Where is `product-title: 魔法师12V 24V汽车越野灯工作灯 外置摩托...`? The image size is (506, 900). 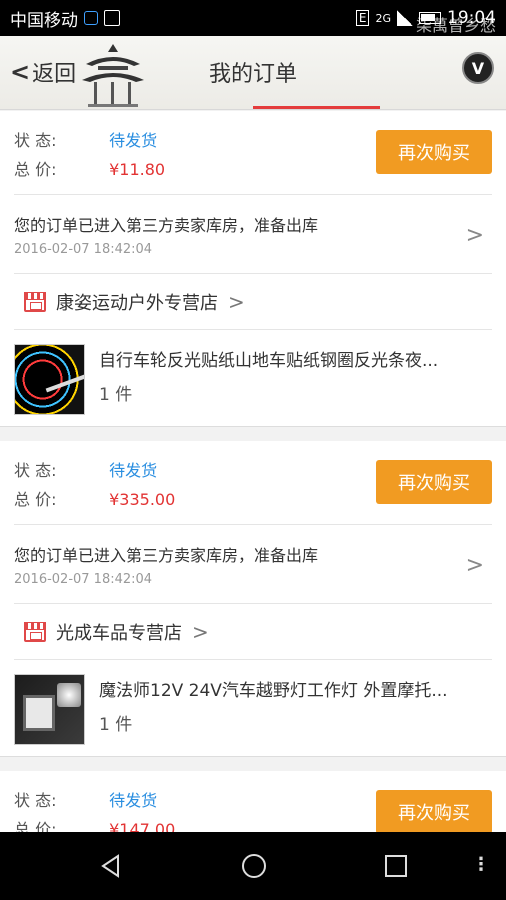
product-title: 魔法师12V 24V汽车越野灯工作灯 外置摩托... is located at coordinates (273, 691).